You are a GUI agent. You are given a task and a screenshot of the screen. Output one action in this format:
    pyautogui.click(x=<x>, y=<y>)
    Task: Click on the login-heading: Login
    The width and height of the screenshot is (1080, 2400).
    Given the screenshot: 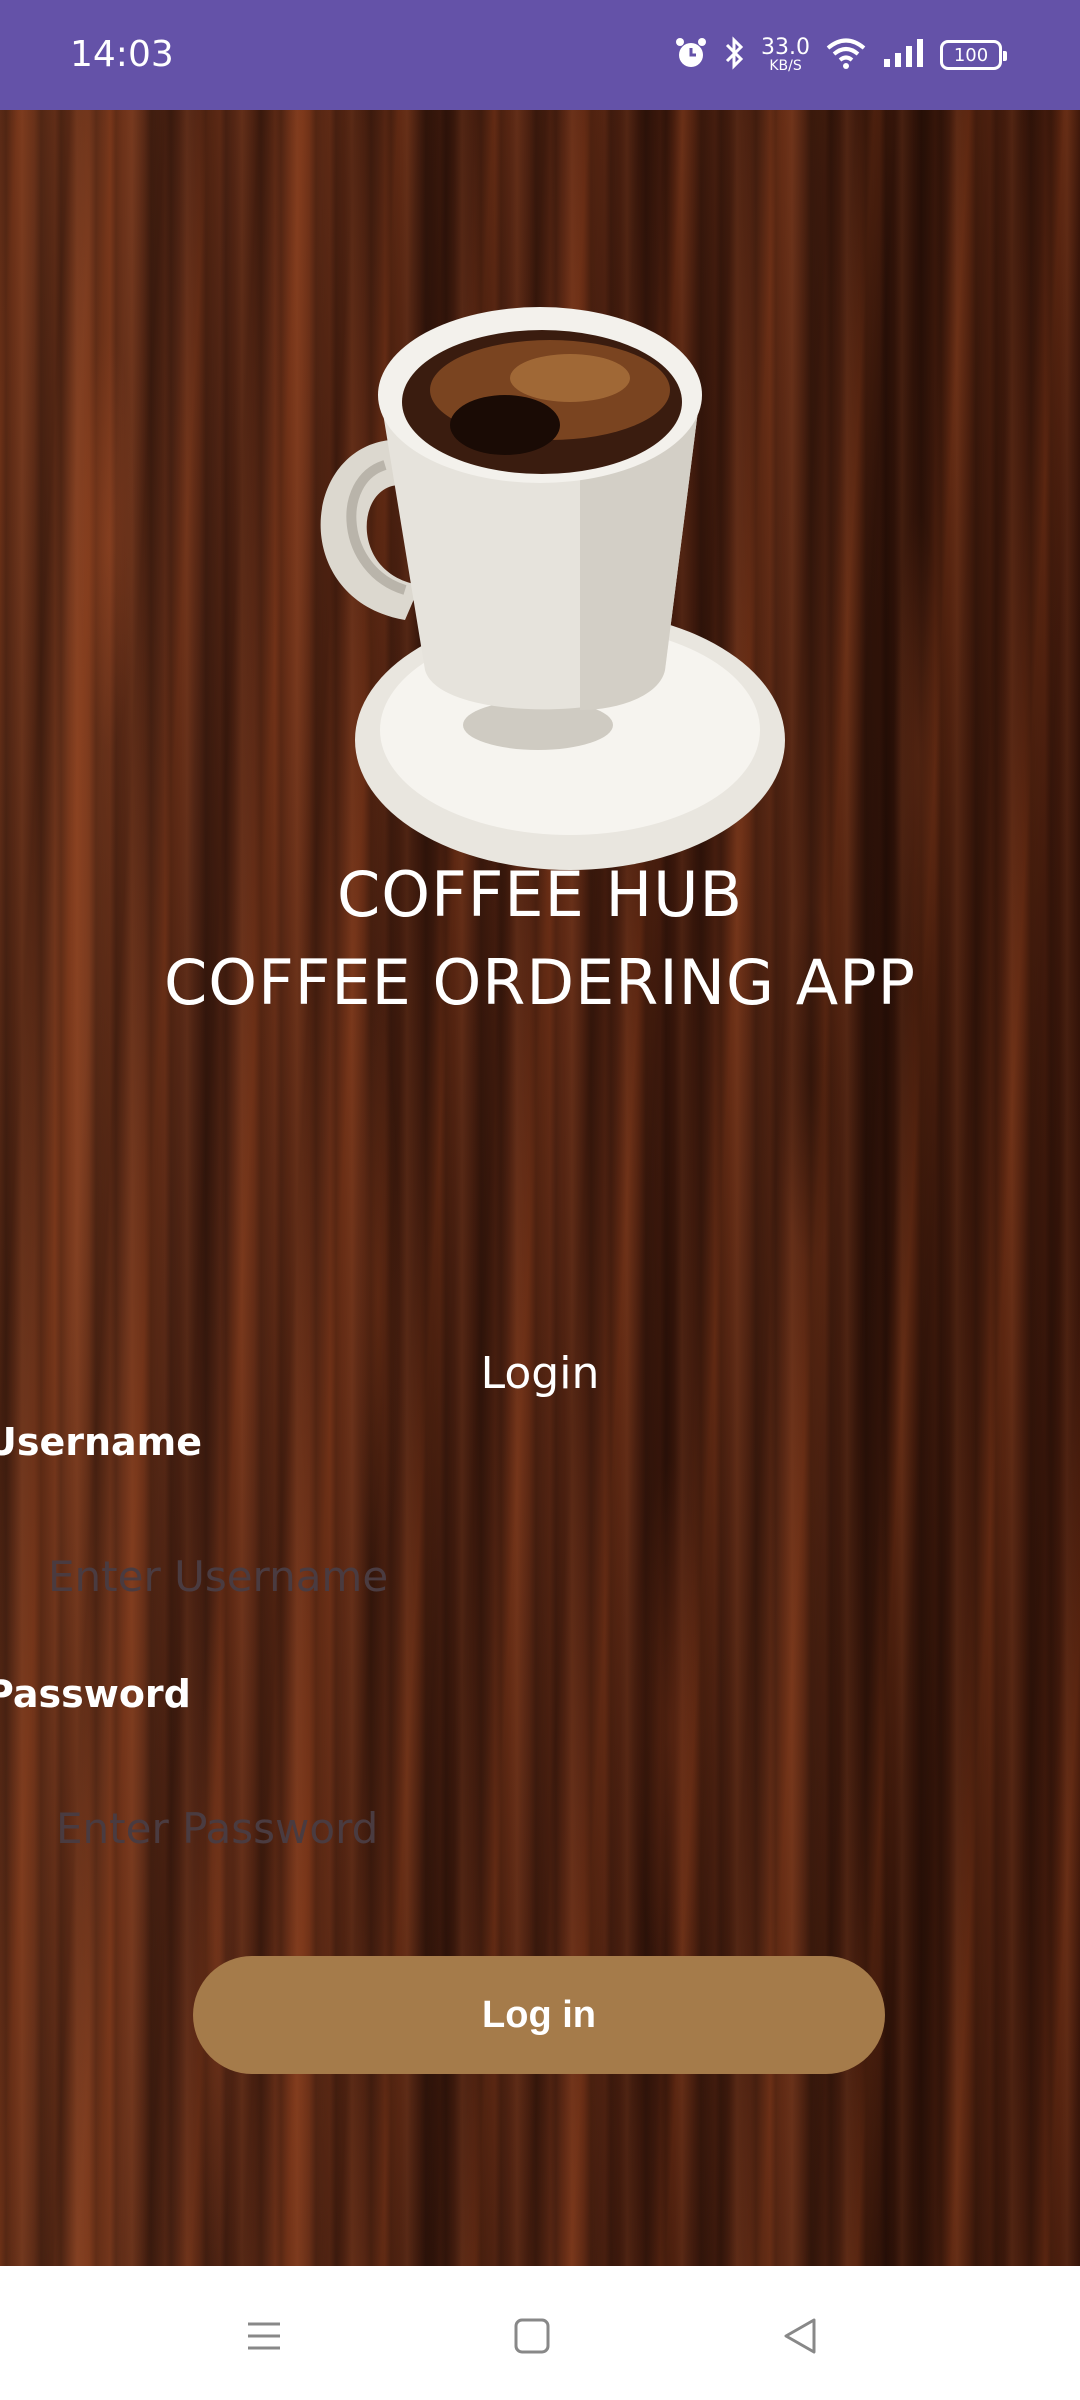 What is the action you would take?
    pyautogui.click(x=540, y=1373)
    